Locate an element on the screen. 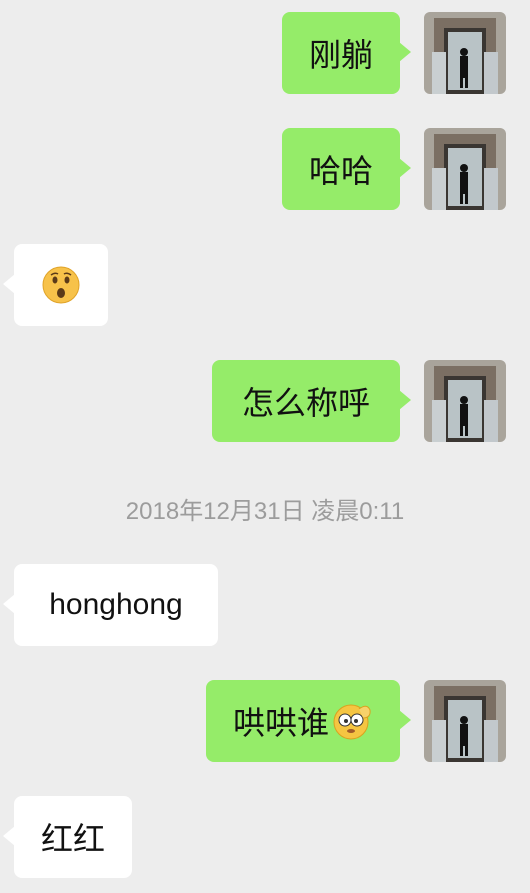 This screenshot has width=530, height=893. message-bubble-outgoing: 怎么称呼 is located at coordinates (311, 401).